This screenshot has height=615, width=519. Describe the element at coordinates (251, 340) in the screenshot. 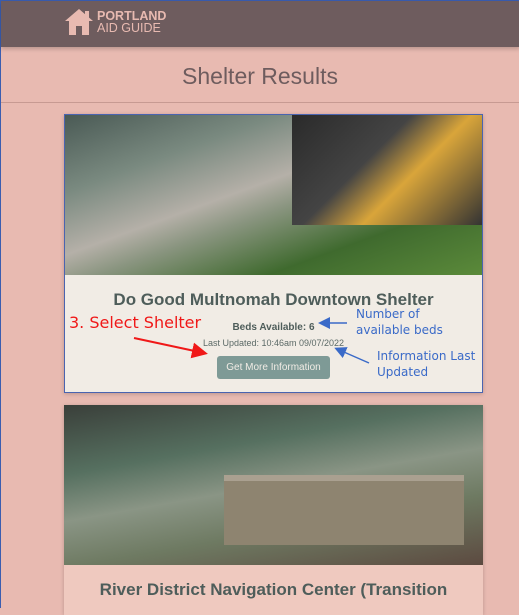

I see `annotation-arrows` at that location.